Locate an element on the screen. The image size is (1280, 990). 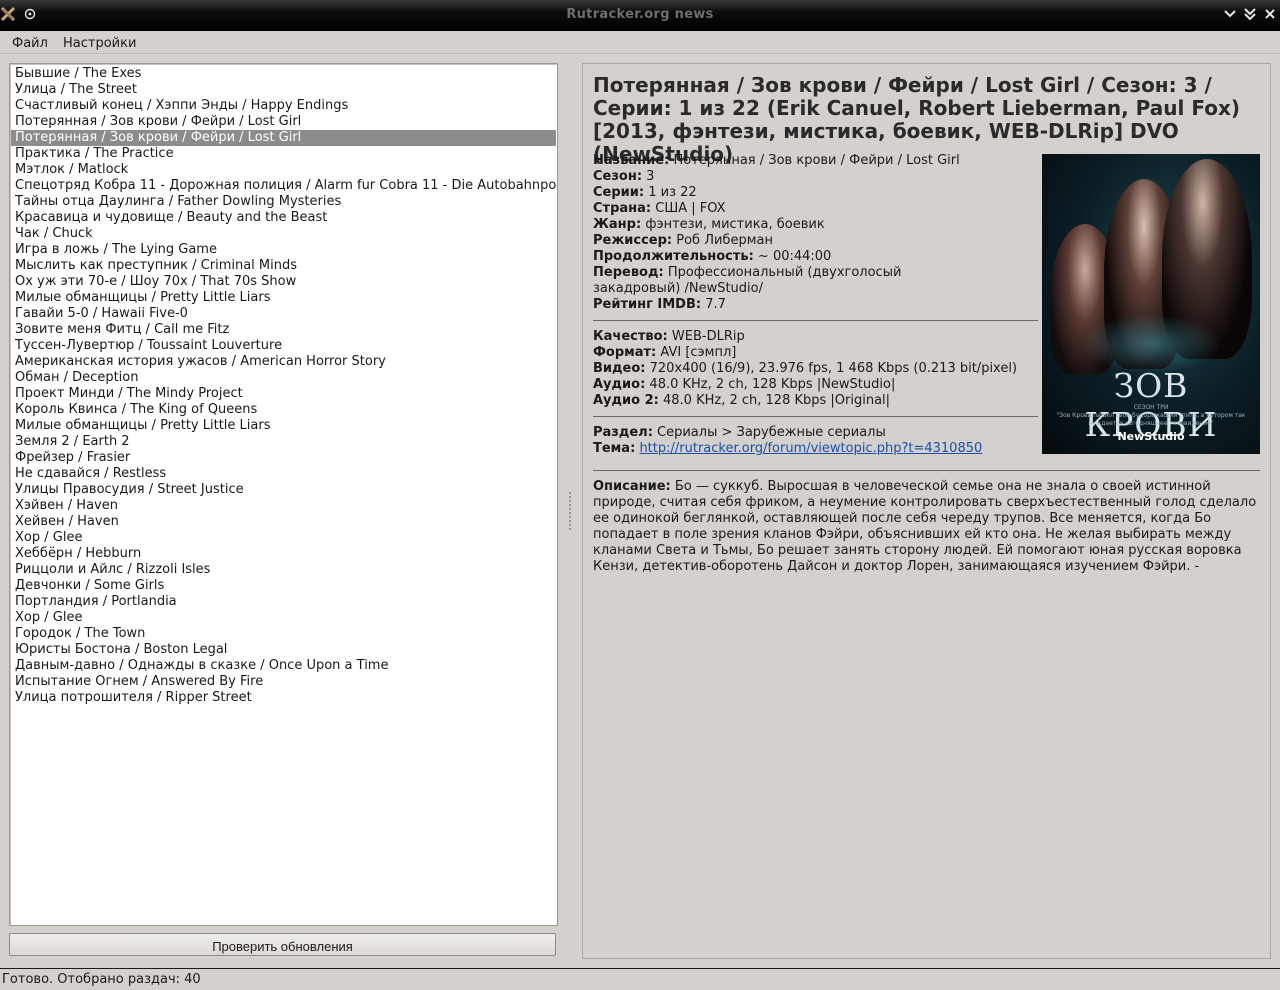
menu-settings: Настройки is located at coordinates (99, 43).